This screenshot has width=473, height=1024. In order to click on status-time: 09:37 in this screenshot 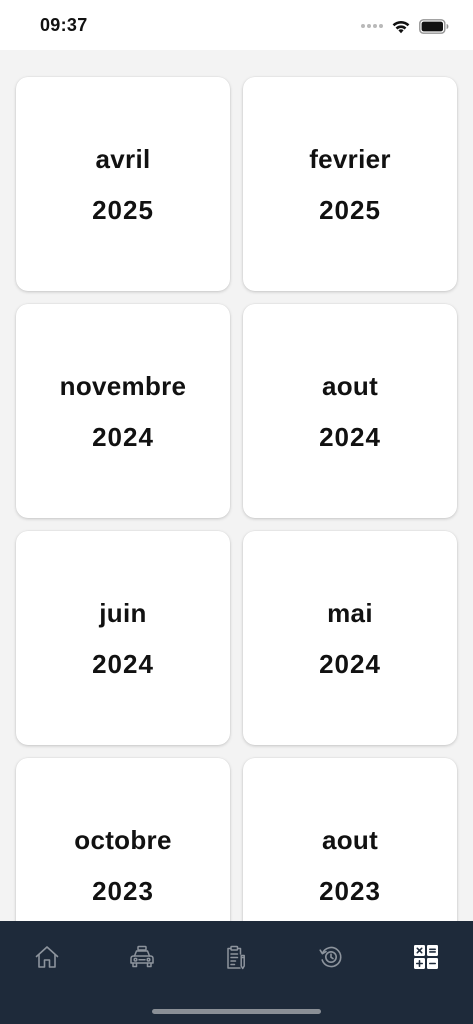, I will do `click(64, 25)`.